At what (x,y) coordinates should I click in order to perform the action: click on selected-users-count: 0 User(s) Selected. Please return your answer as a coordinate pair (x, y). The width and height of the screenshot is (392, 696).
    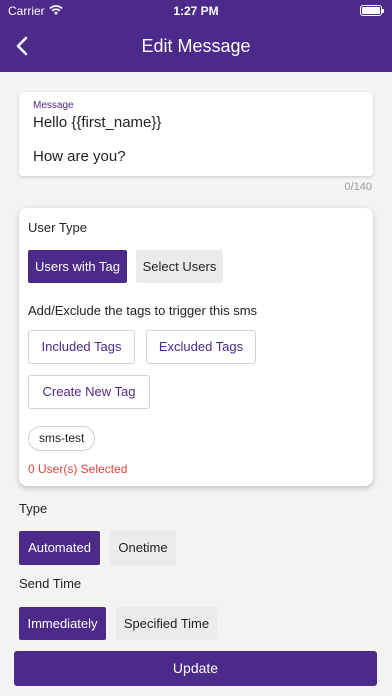
    Looking at the image, I should click on (78, 469).